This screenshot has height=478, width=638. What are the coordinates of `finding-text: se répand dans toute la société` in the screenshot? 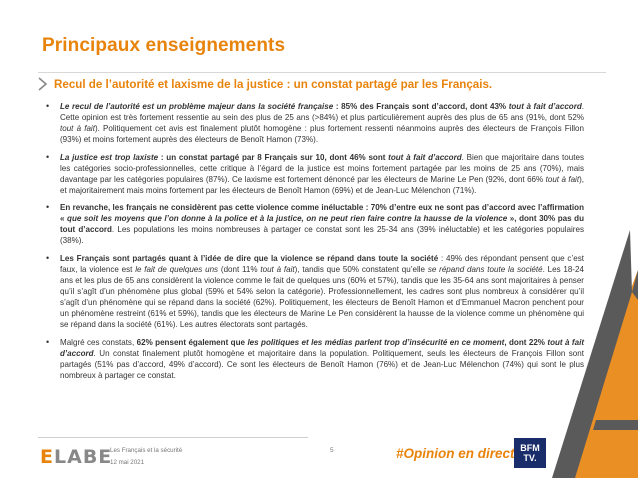 It's located at (485, 269).